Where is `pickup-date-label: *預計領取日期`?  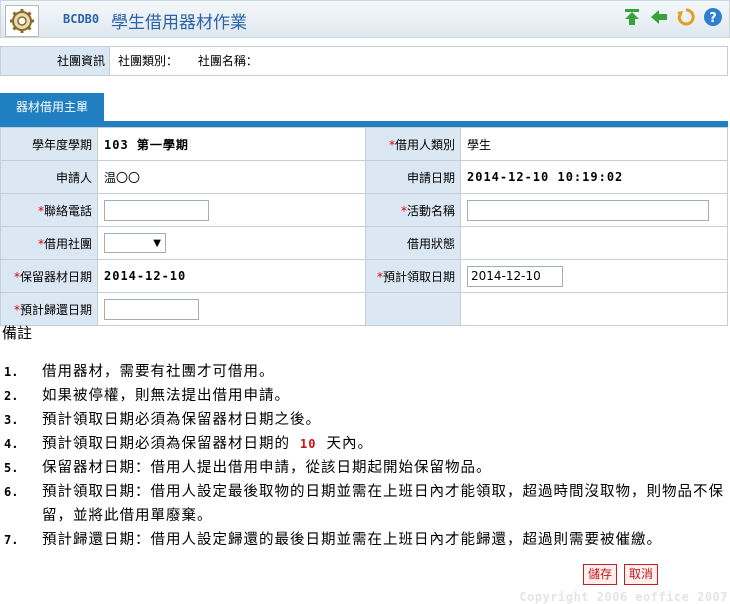
pickup-date-label: *預計領取日期 is located at coordinates (413, 276).